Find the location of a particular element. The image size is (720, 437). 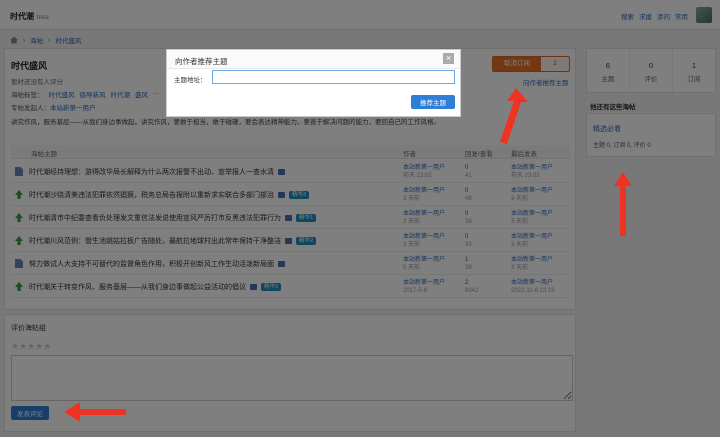

dialog-title: 向作者推荐主题 is located at coordinates (201, 61).